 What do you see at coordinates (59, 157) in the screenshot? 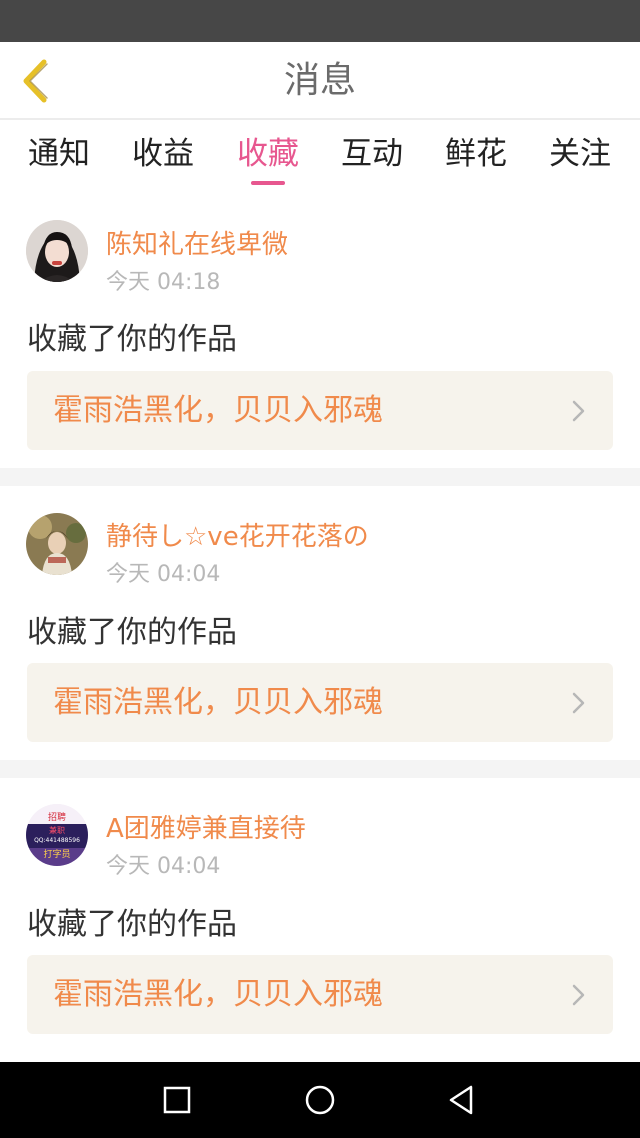
I see `tab-notice: 通知` at bounding box center [59, 157].